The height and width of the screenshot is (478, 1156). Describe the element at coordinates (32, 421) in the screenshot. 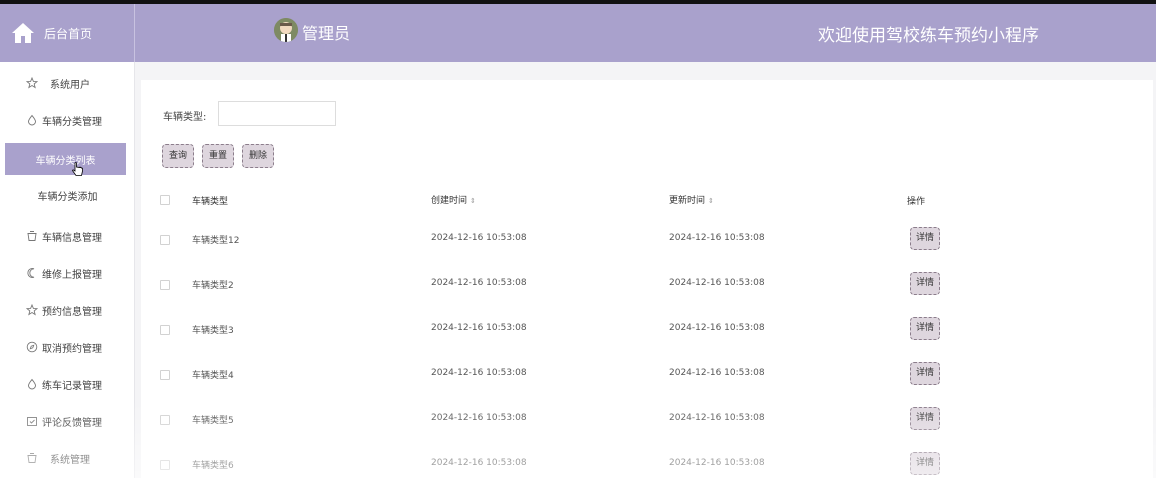

I see `calendar-icon` at that location.